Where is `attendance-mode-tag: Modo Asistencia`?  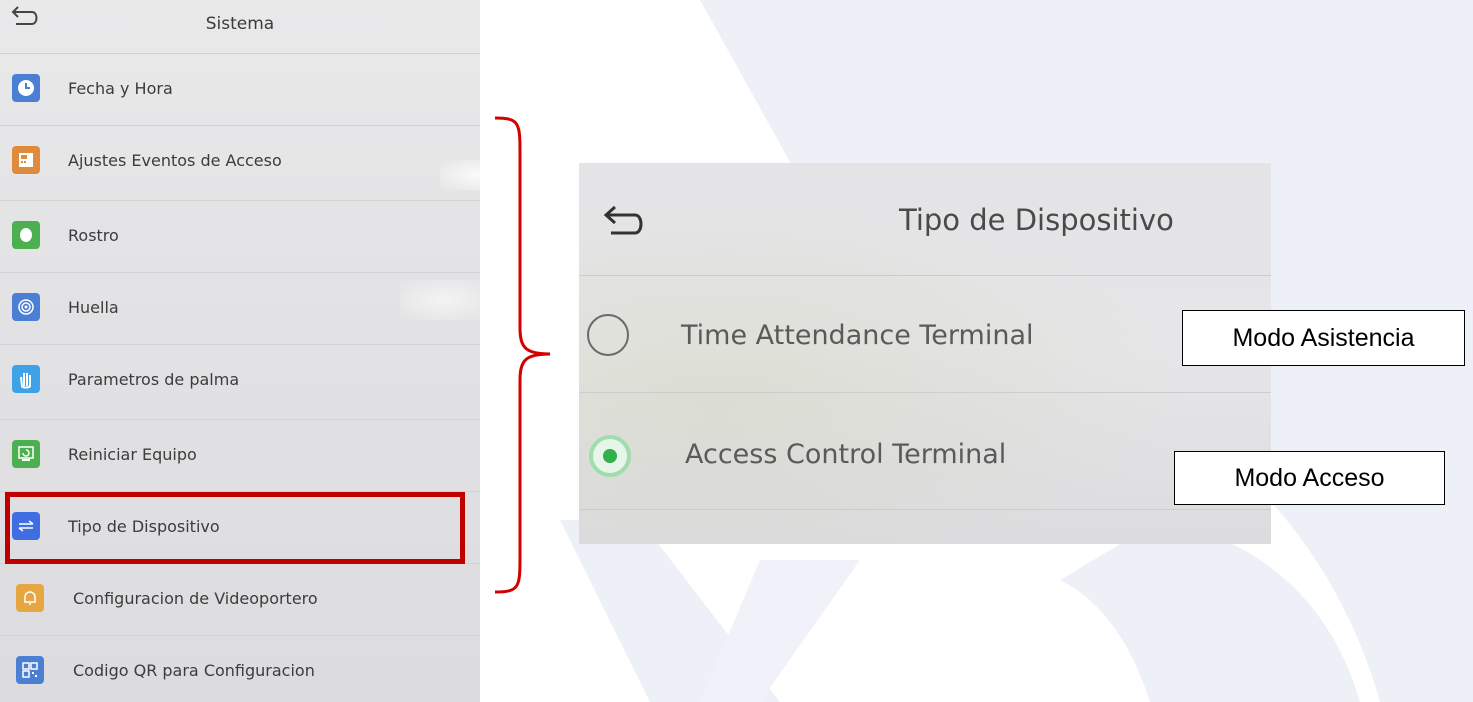 attendance-mode-tag: Modo Asistencia is located at coordinates (1323, 338).